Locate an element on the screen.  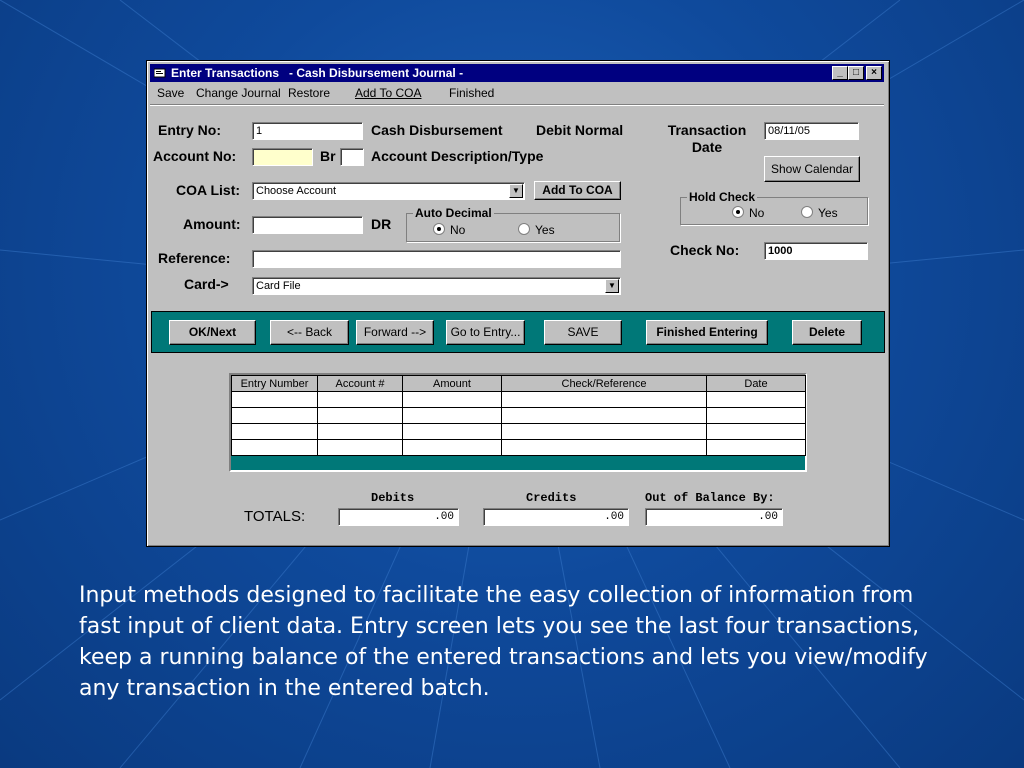
back-button: <-- Back is located at coordinates (309, 332).